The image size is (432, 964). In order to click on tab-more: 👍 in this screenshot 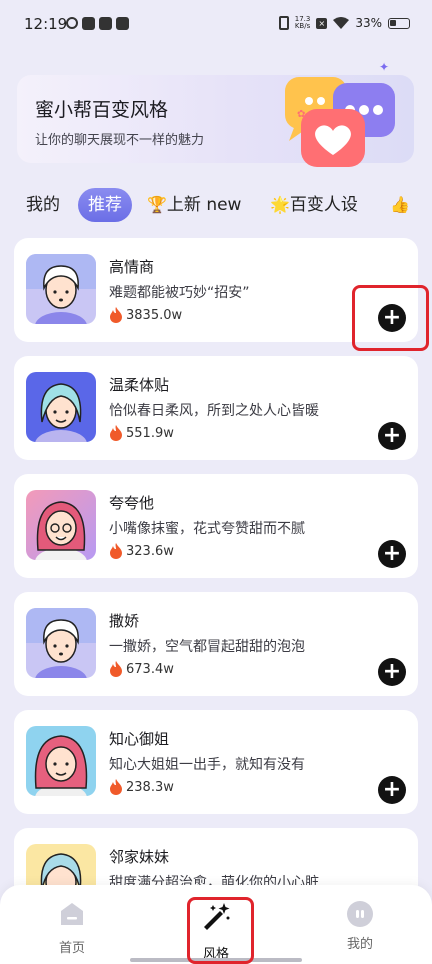, I will do `click(400, 205)`.